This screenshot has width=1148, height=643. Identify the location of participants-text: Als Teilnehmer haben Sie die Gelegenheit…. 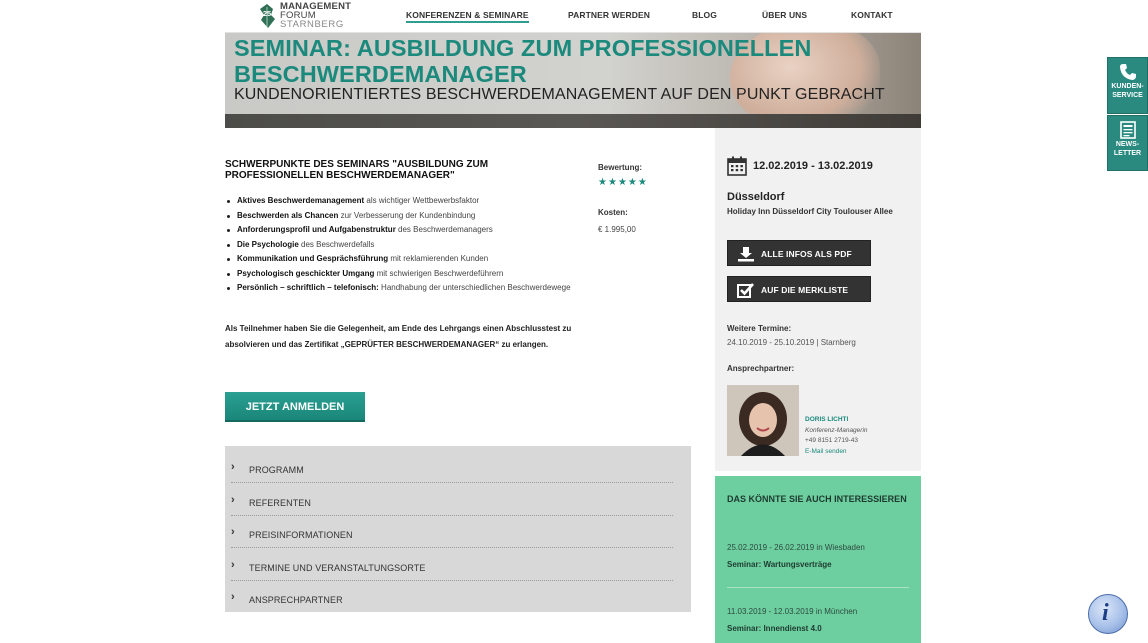
(398, 336).